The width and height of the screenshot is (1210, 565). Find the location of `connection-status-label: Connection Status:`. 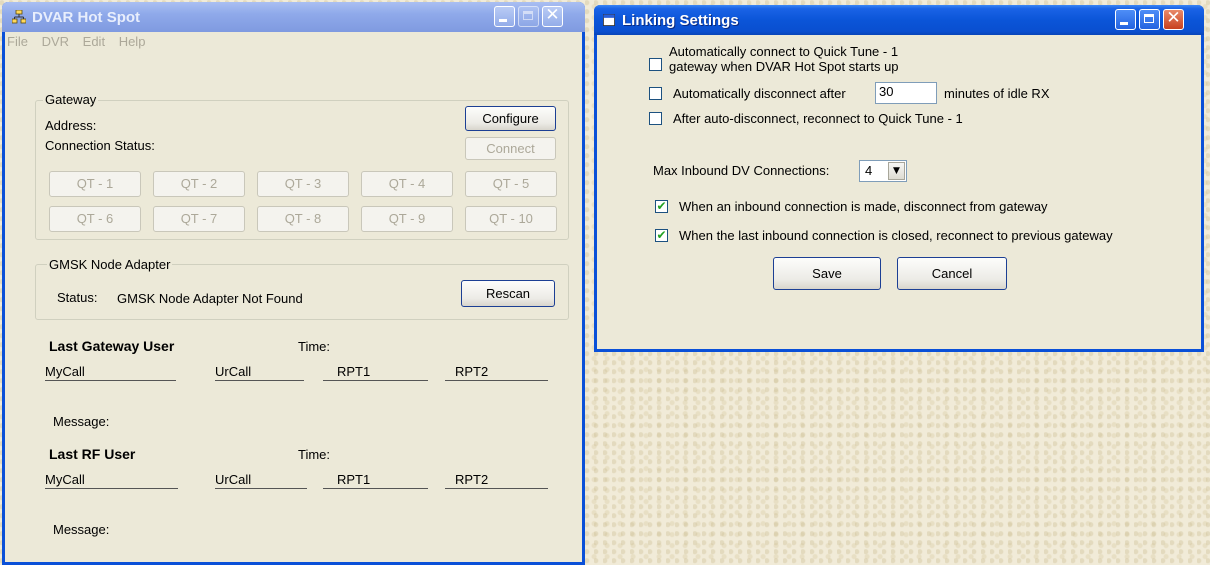

connection-status-label: Connection Status: is located at coordinates (100, 145).